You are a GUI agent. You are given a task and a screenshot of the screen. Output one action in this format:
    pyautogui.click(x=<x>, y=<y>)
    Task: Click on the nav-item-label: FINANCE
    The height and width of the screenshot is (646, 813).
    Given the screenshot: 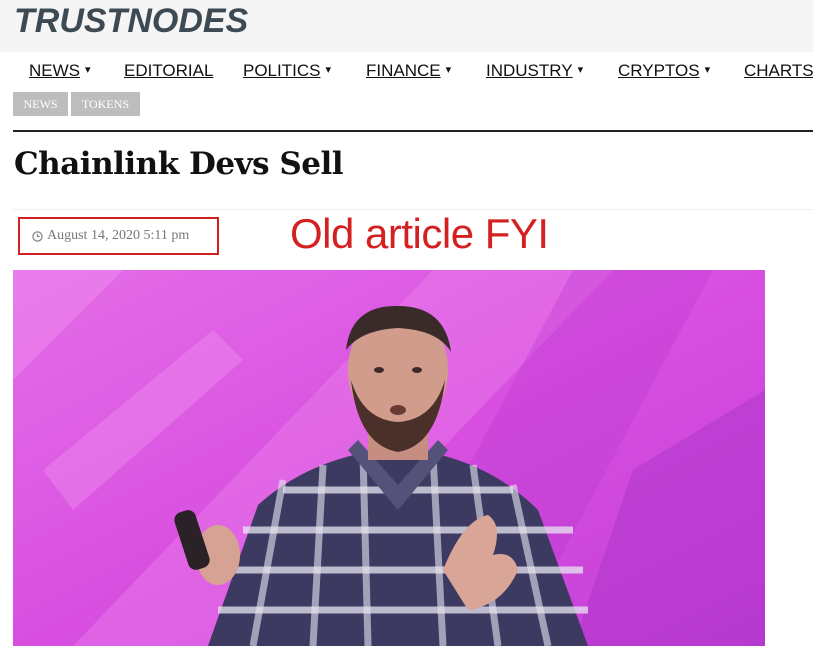 What is the action you would take?
    pyautogui.click(x=403, y=70)
    